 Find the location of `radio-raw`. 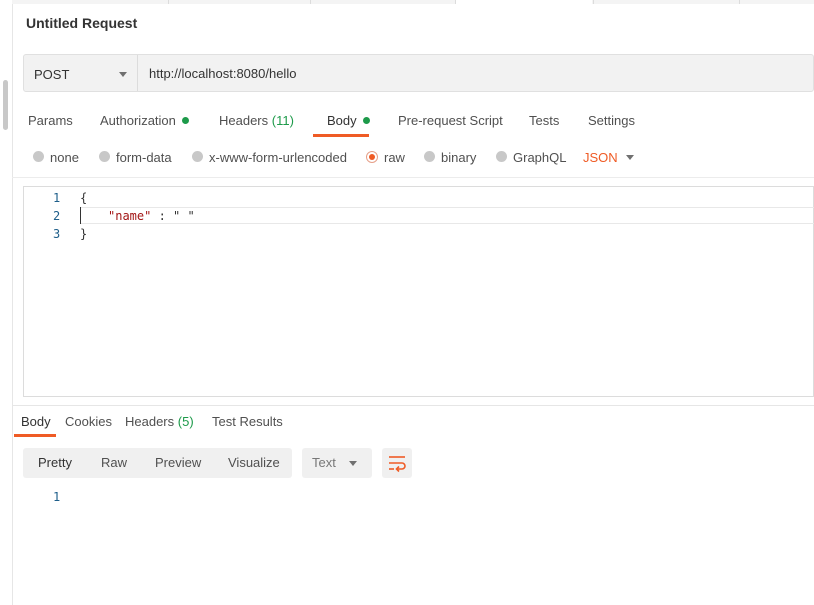

radio-raw is located at coordinates (372, 157).